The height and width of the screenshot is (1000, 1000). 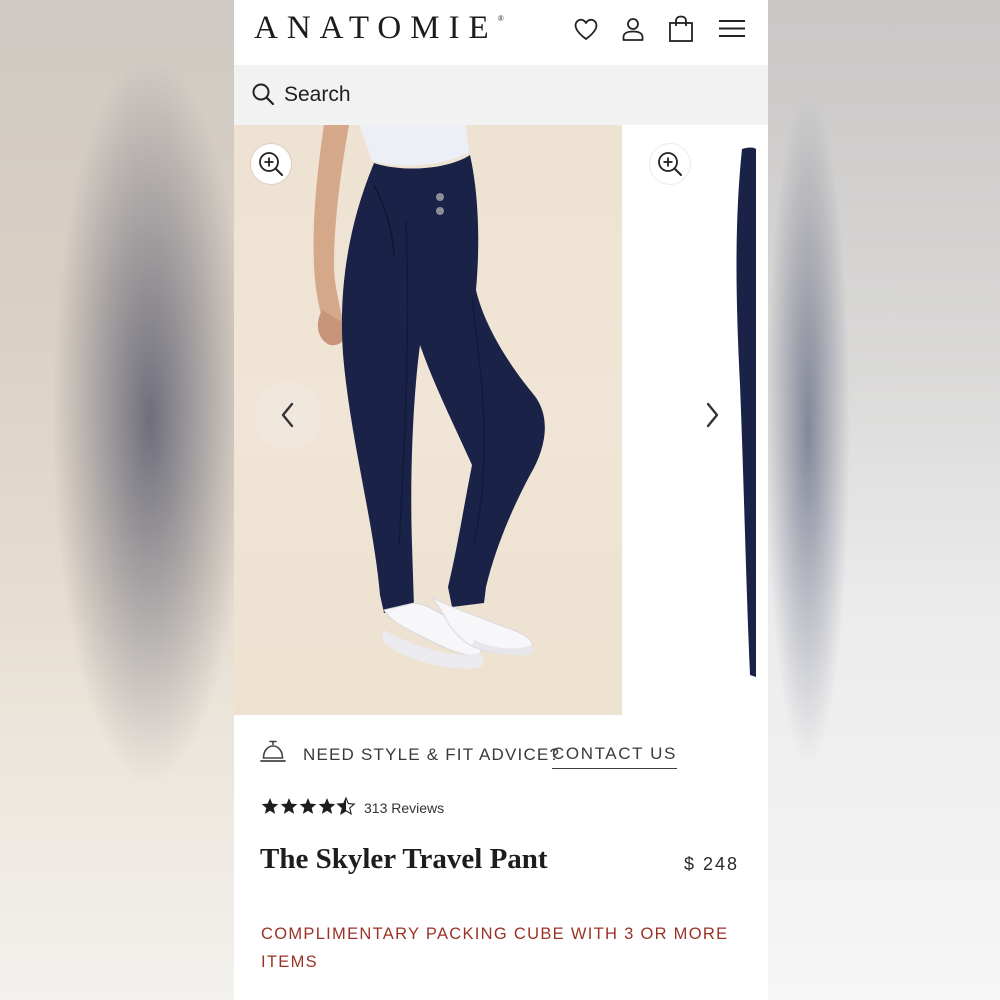 I want to click on zoom-button-next, so click(x=670, y=164).